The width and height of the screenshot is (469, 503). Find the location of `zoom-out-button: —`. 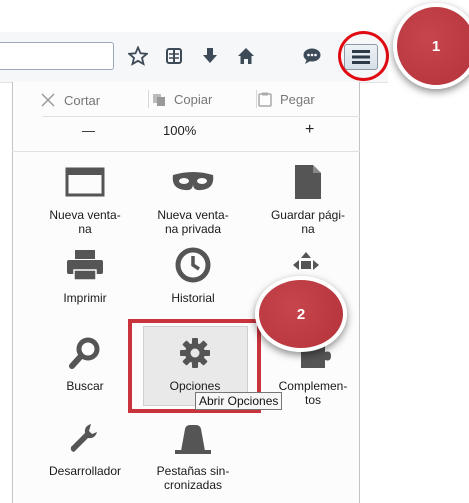

zoom-out-button: — is located at coordinates (88, 130).